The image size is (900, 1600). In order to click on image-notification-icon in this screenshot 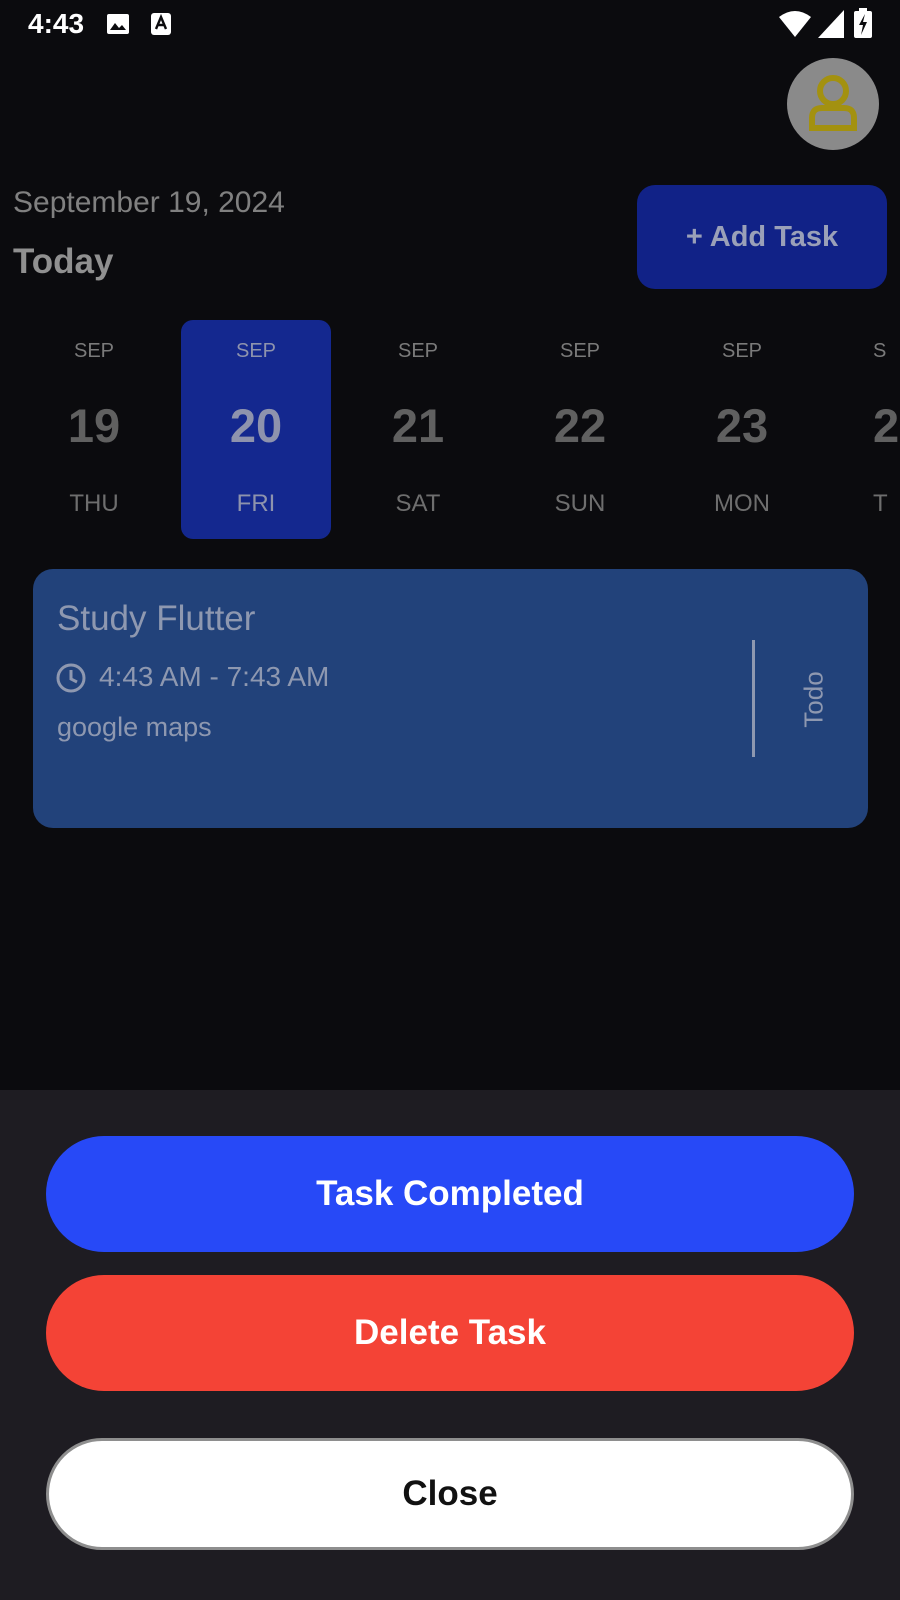, I will do `click(118, 24)`.